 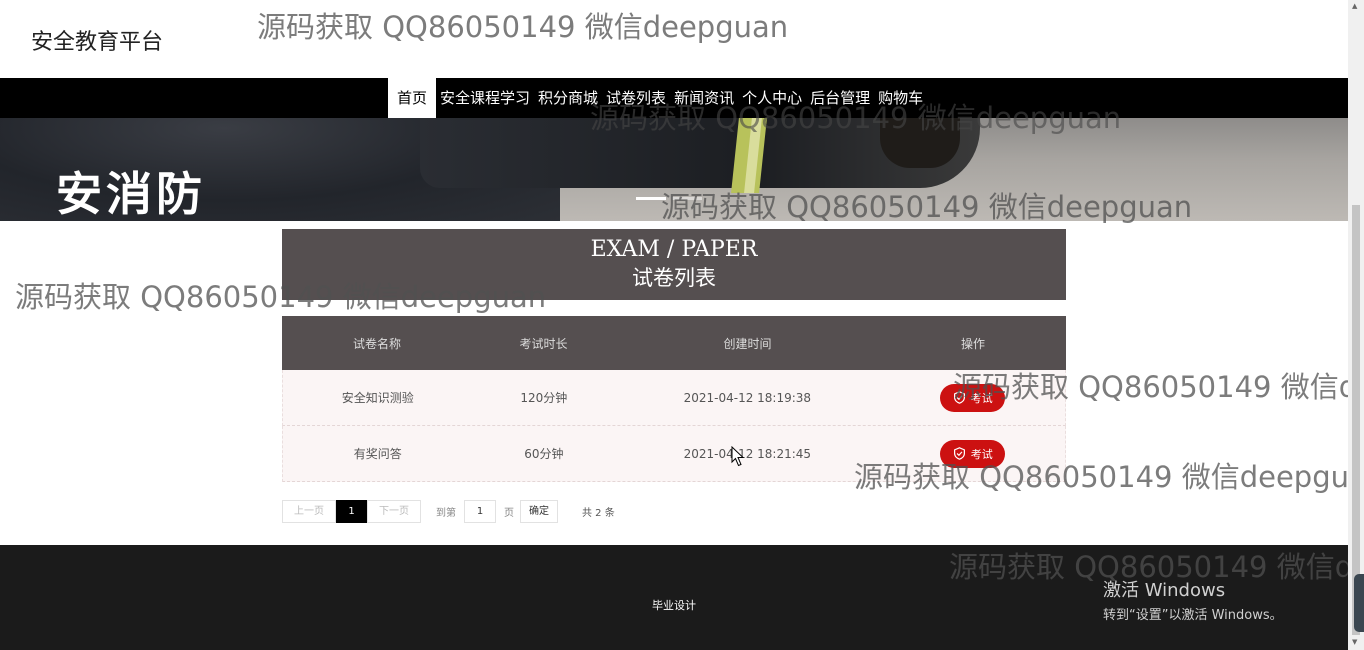 I want to click on nav-list: 首页 安全课程学习 积分商城 试卷列表 新闻资讯 个人中心 后台管理 购物车, so click(x=657, y=98).